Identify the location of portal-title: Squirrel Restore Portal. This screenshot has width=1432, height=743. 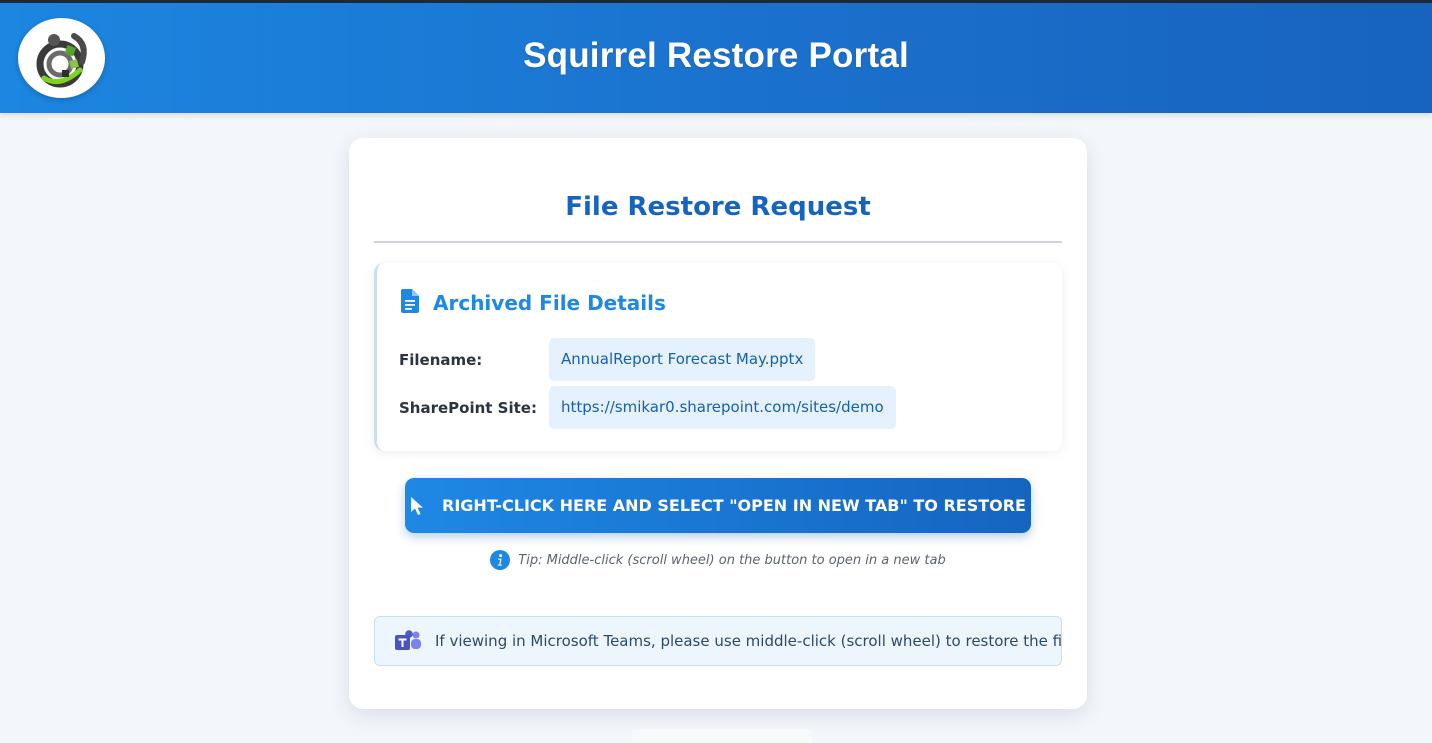
(716, 55).